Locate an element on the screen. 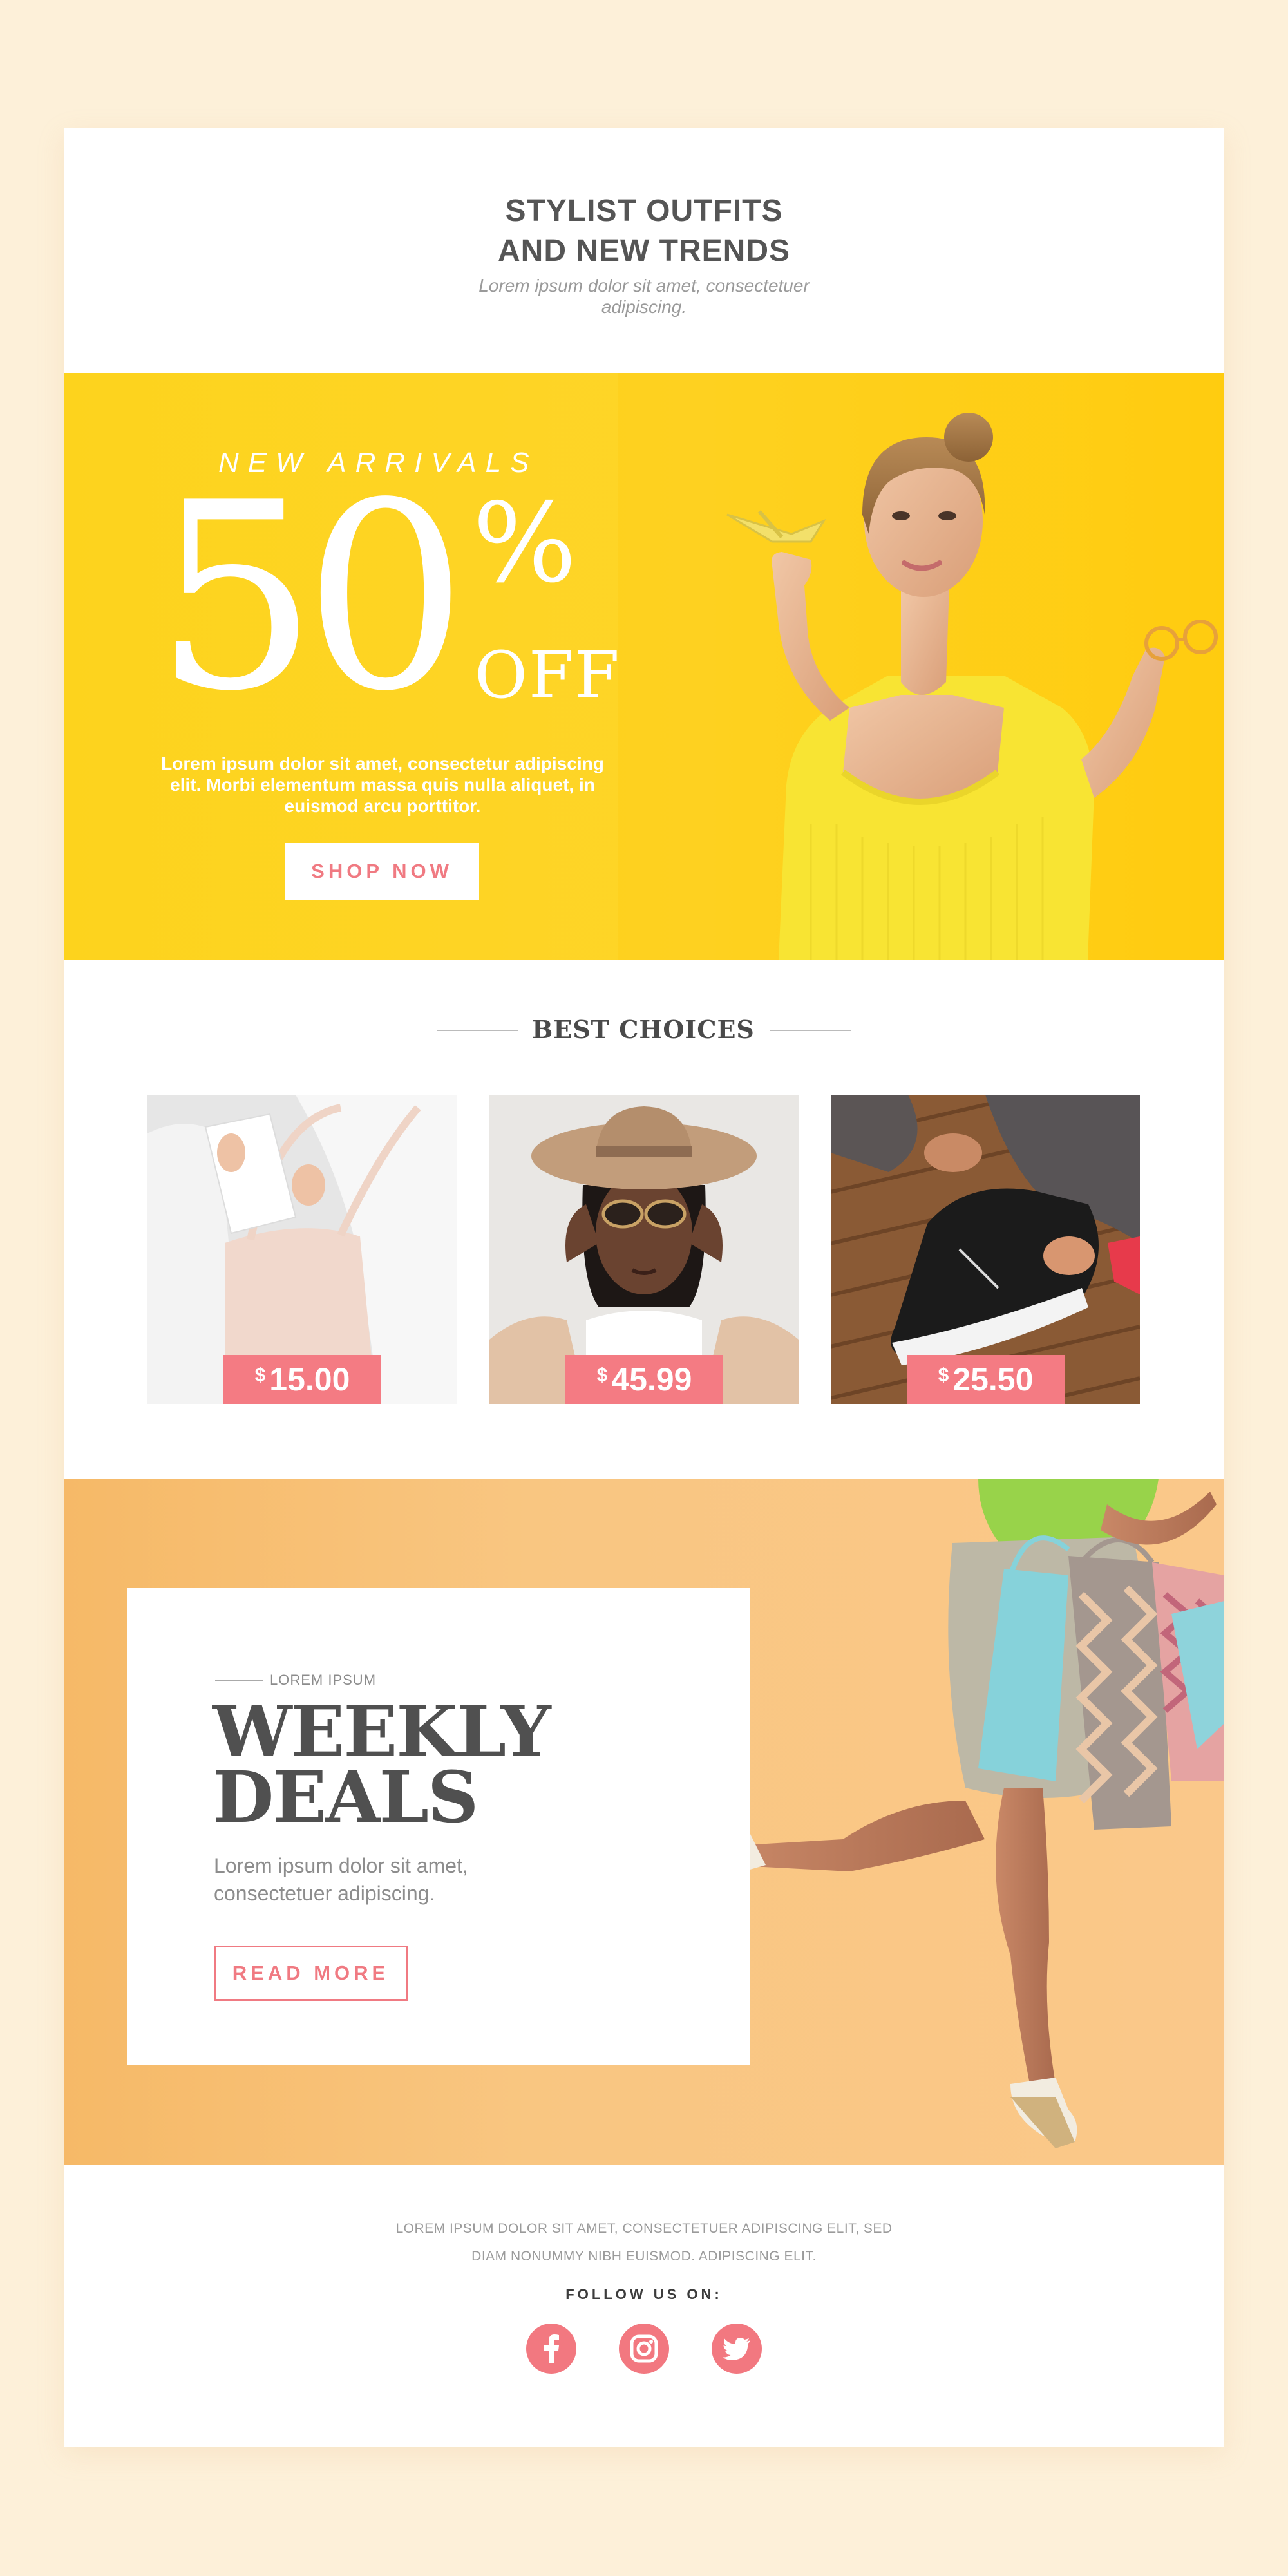 The width and height of the screenshot is (1288, 2576). best-choices-title: BEST CHOICES is located at coordinates (643, 1029).